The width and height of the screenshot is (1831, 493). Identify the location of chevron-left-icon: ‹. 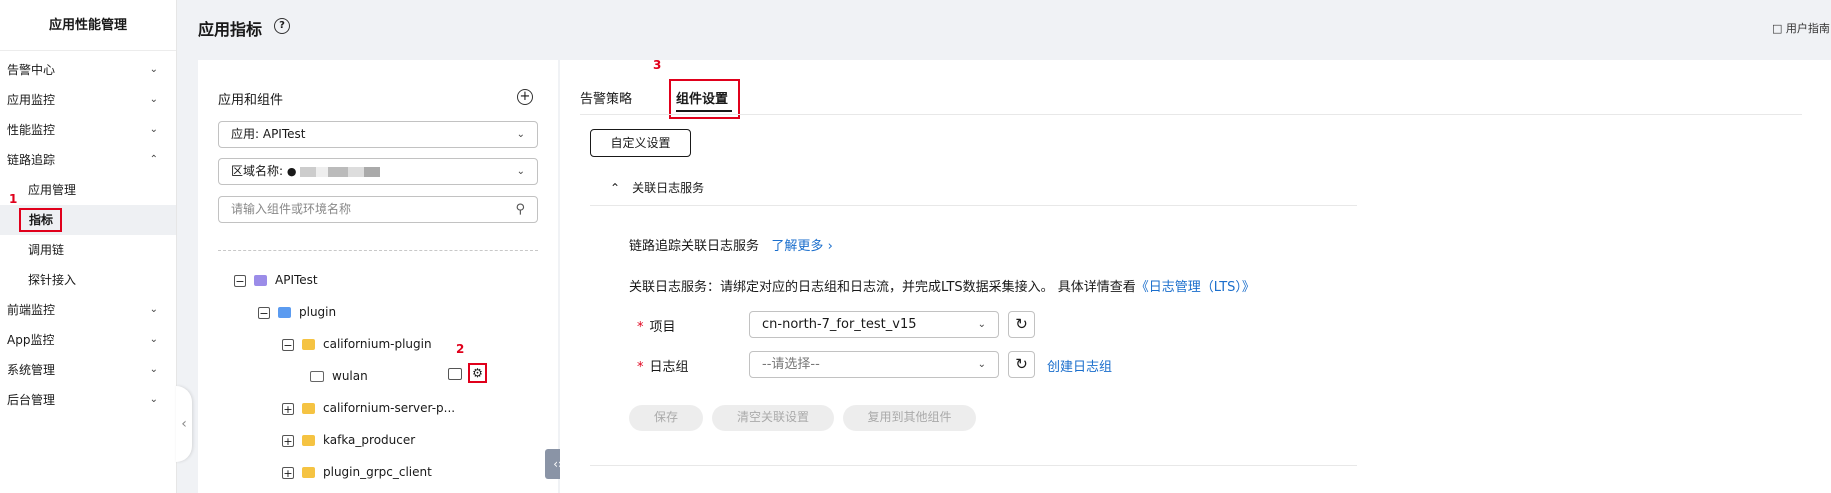
(184, 424).